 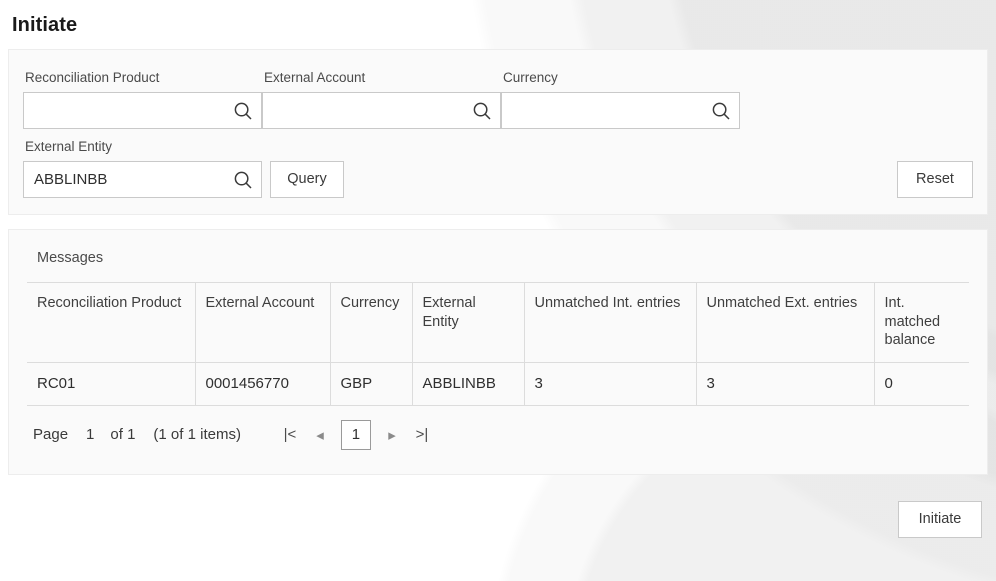 What do you see at coordinates (263, 384) in the screenshot?
I see `cell-external-account: 0001456770` at bounding box center [263, 384].